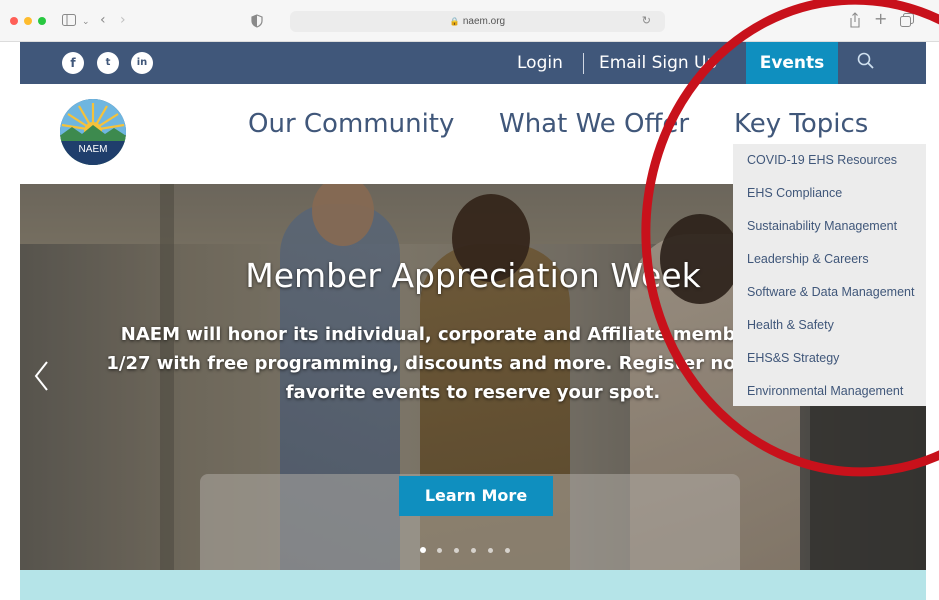 This screenshot has width=939, height=600. I want to click on dropdown-item: Environmental Management, so click(829, 390).